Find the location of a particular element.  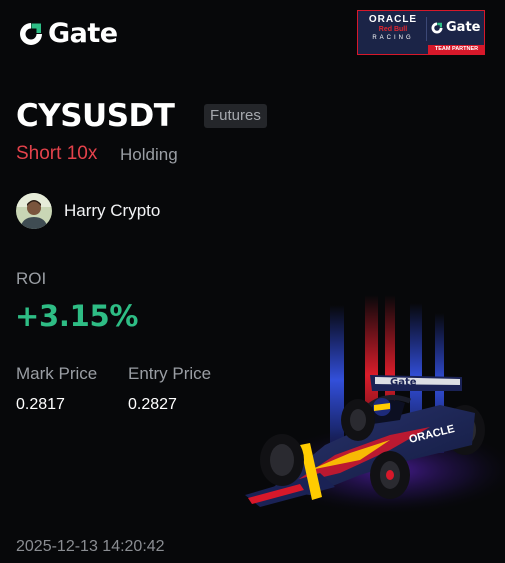

position-direction: Short 10x is located at coordinates (57, 153).